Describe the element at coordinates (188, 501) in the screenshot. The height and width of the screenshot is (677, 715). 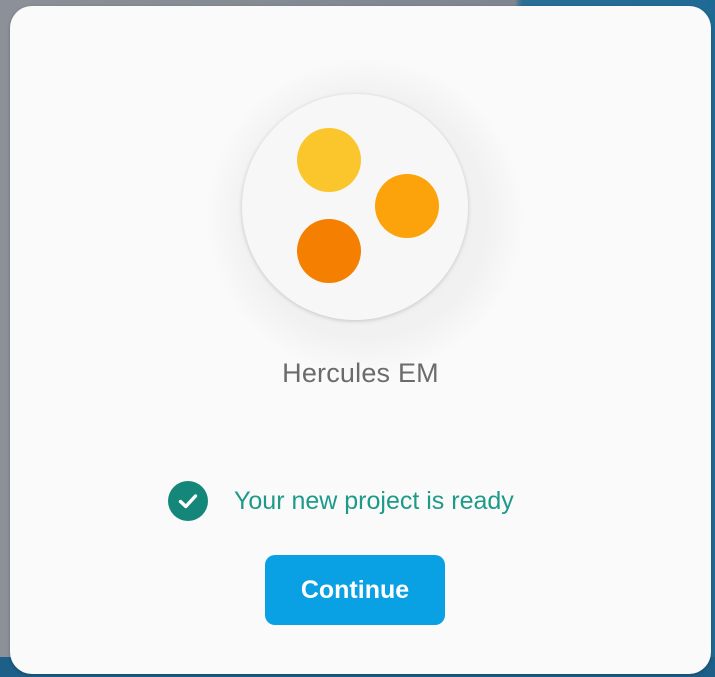
I see `check-circle-icon` at that location.